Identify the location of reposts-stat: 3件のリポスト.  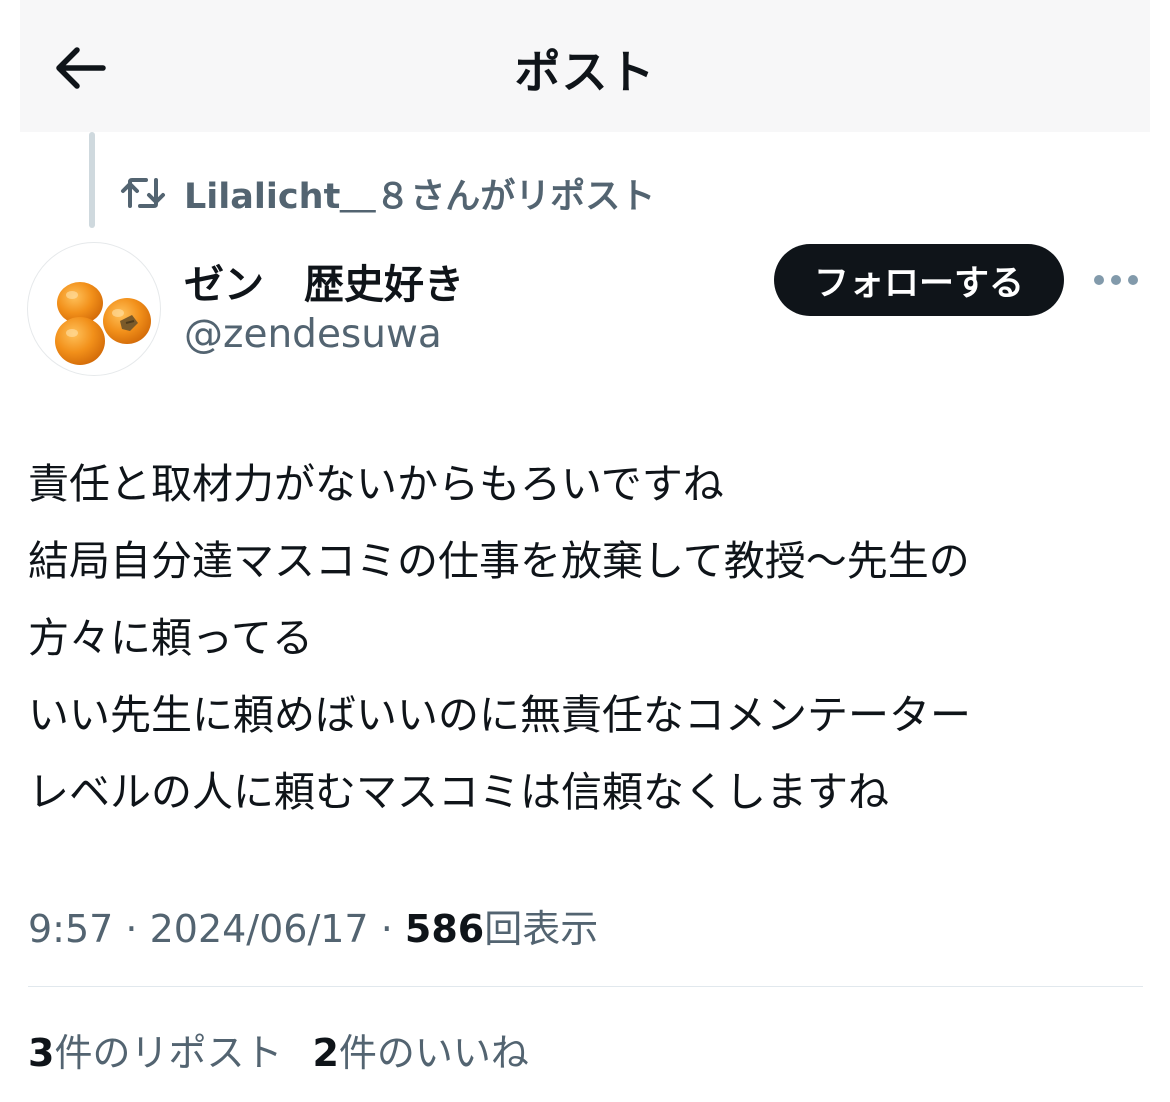
(155, 1049).